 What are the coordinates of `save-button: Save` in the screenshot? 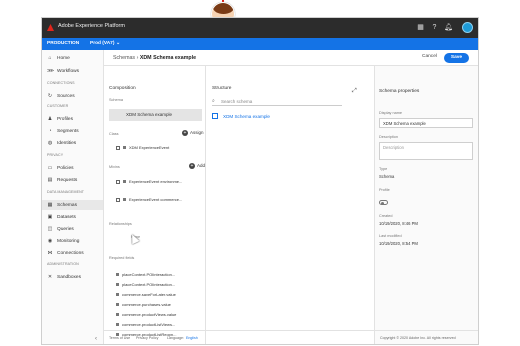 It's located at (456, 58).